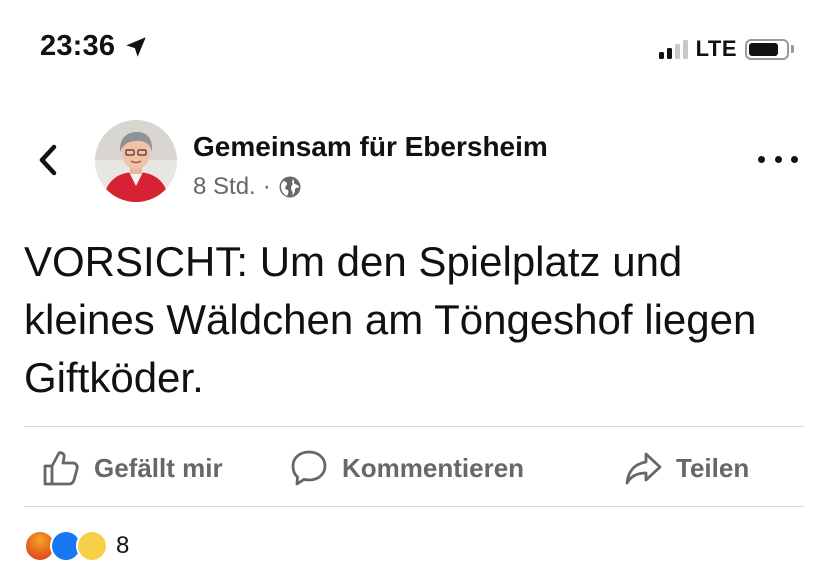 The image size is (828, 562). I want to click on back-button, so click(48, 160).